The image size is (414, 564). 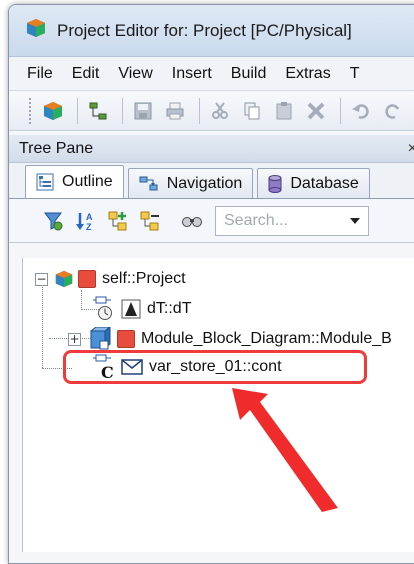 What do you see at coordinates (143, 111) in the screenshot?
I see `save-icon` at bounding box center [143, 111].